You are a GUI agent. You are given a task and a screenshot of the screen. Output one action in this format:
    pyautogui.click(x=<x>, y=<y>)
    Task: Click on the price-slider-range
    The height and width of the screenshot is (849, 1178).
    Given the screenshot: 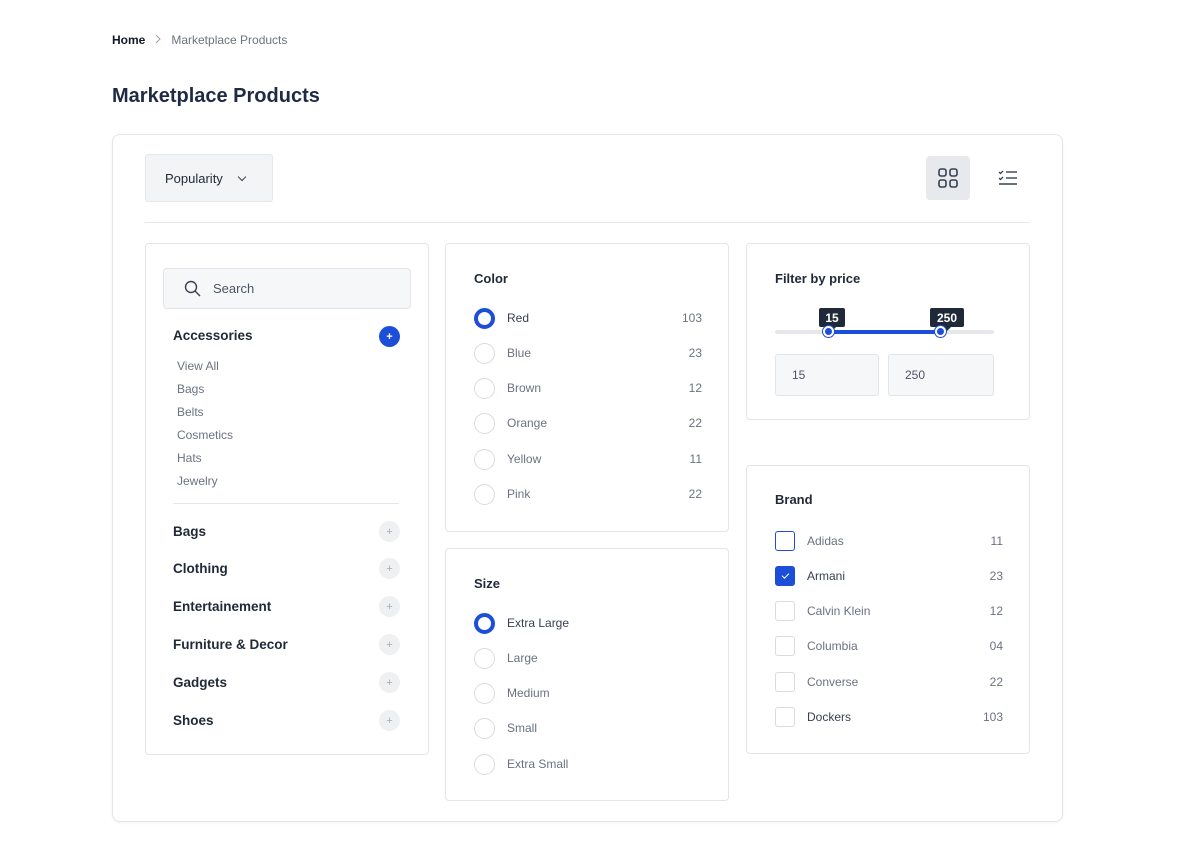 What is the action you would take?
    pyautogui.click(x=885, y=332)
    